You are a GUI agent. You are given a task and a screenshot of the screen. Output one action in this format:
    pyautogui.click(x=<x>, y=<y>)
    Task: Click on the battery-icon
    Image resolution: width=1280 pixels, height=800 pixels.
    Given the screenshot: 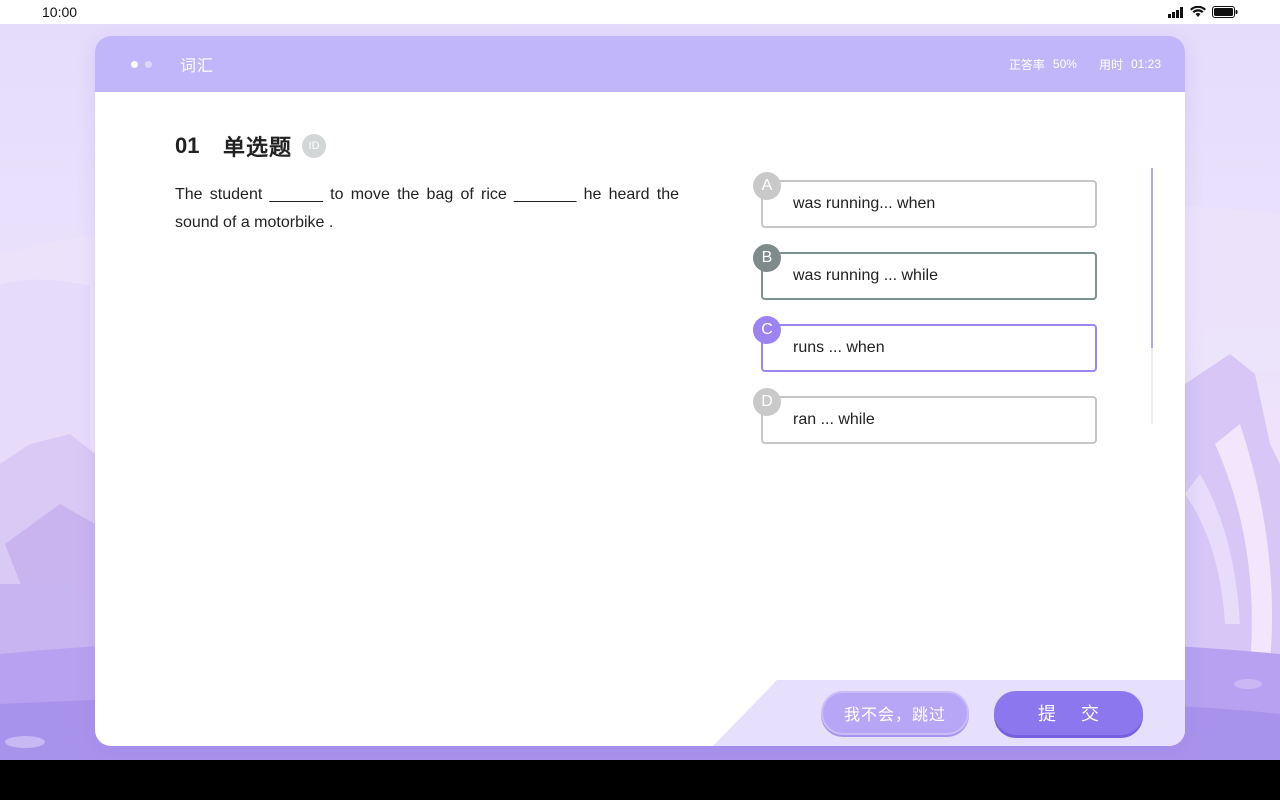 What is the action you would take?
    pyautogui.click(x=1225, y=12)
    